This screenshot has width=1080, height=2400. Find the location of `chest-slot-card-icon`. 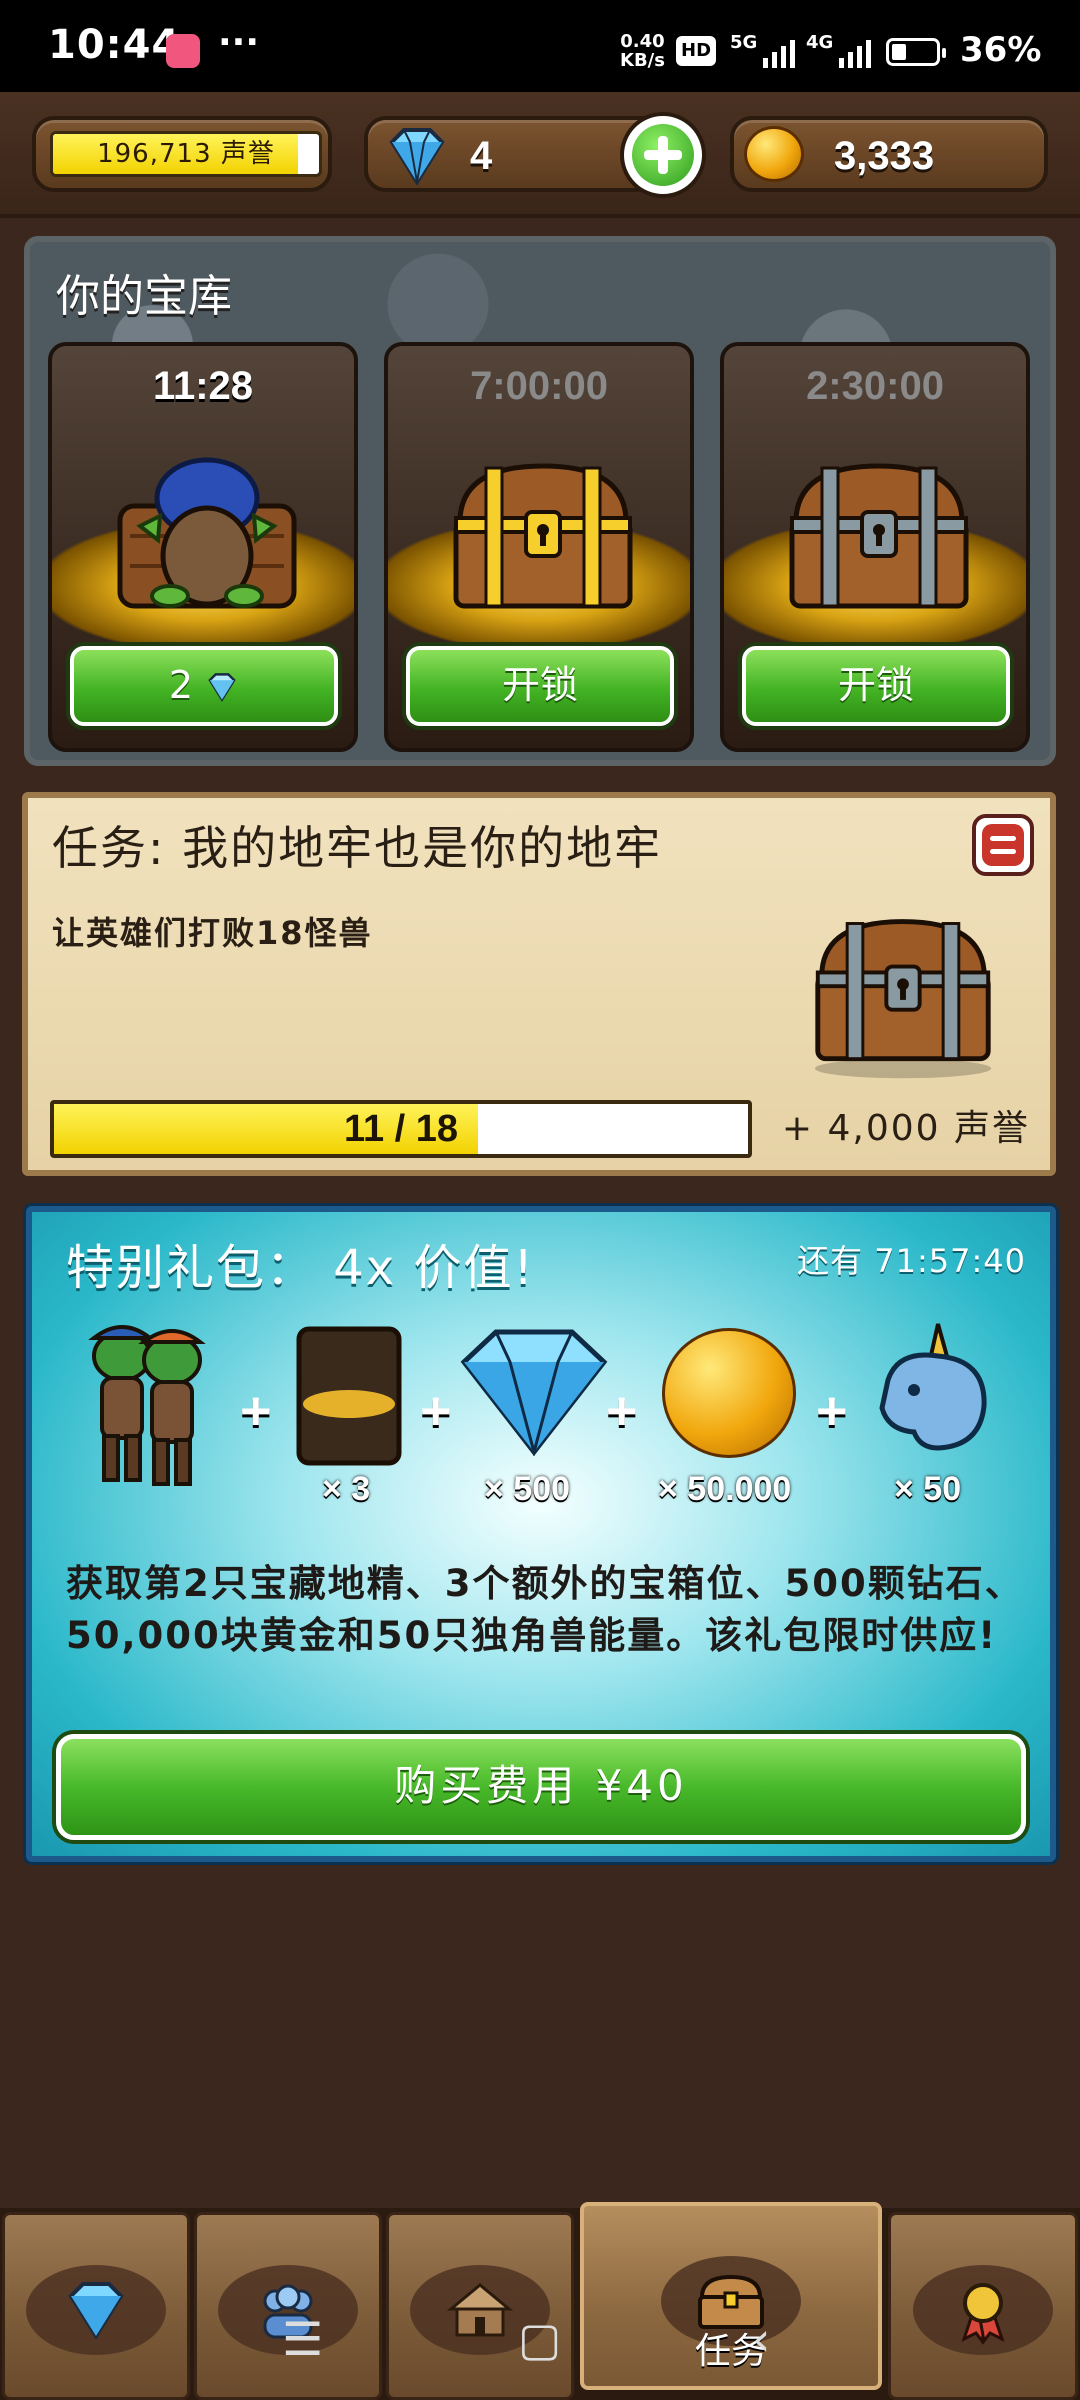

chest-slot-card-icon is located at coordinates (349, 1396).